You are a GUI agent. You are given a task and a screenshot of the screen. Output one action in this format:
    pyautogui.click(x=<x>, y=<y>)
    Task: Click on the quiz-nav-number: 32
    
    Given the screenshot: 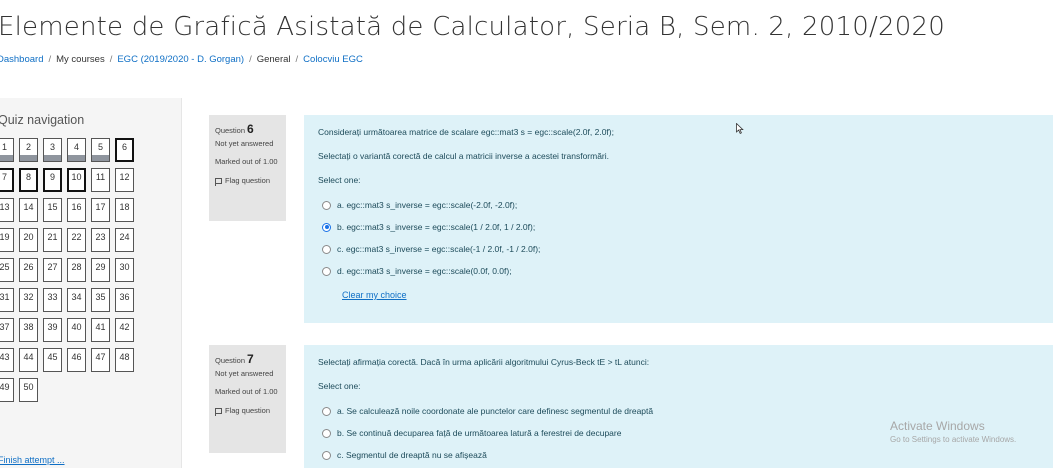 What is the action you would take?
    pyautogui.click(x=28, y=297)
    